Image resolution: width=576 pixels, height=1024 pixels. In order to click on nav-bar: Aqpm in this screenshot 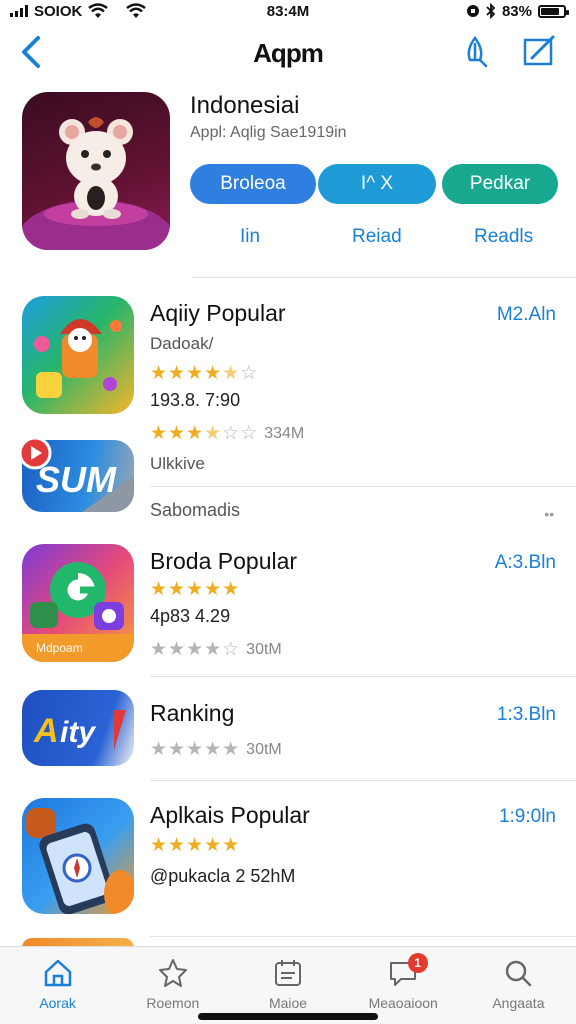, I will do `click(288, 52)`.